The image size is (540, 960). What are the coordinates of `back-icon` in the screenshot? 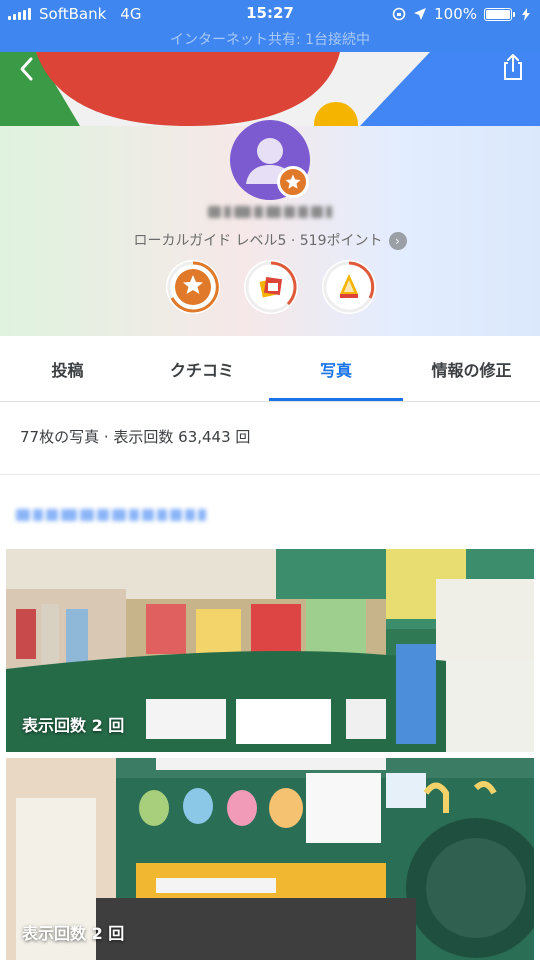 It's located at (27, 69).